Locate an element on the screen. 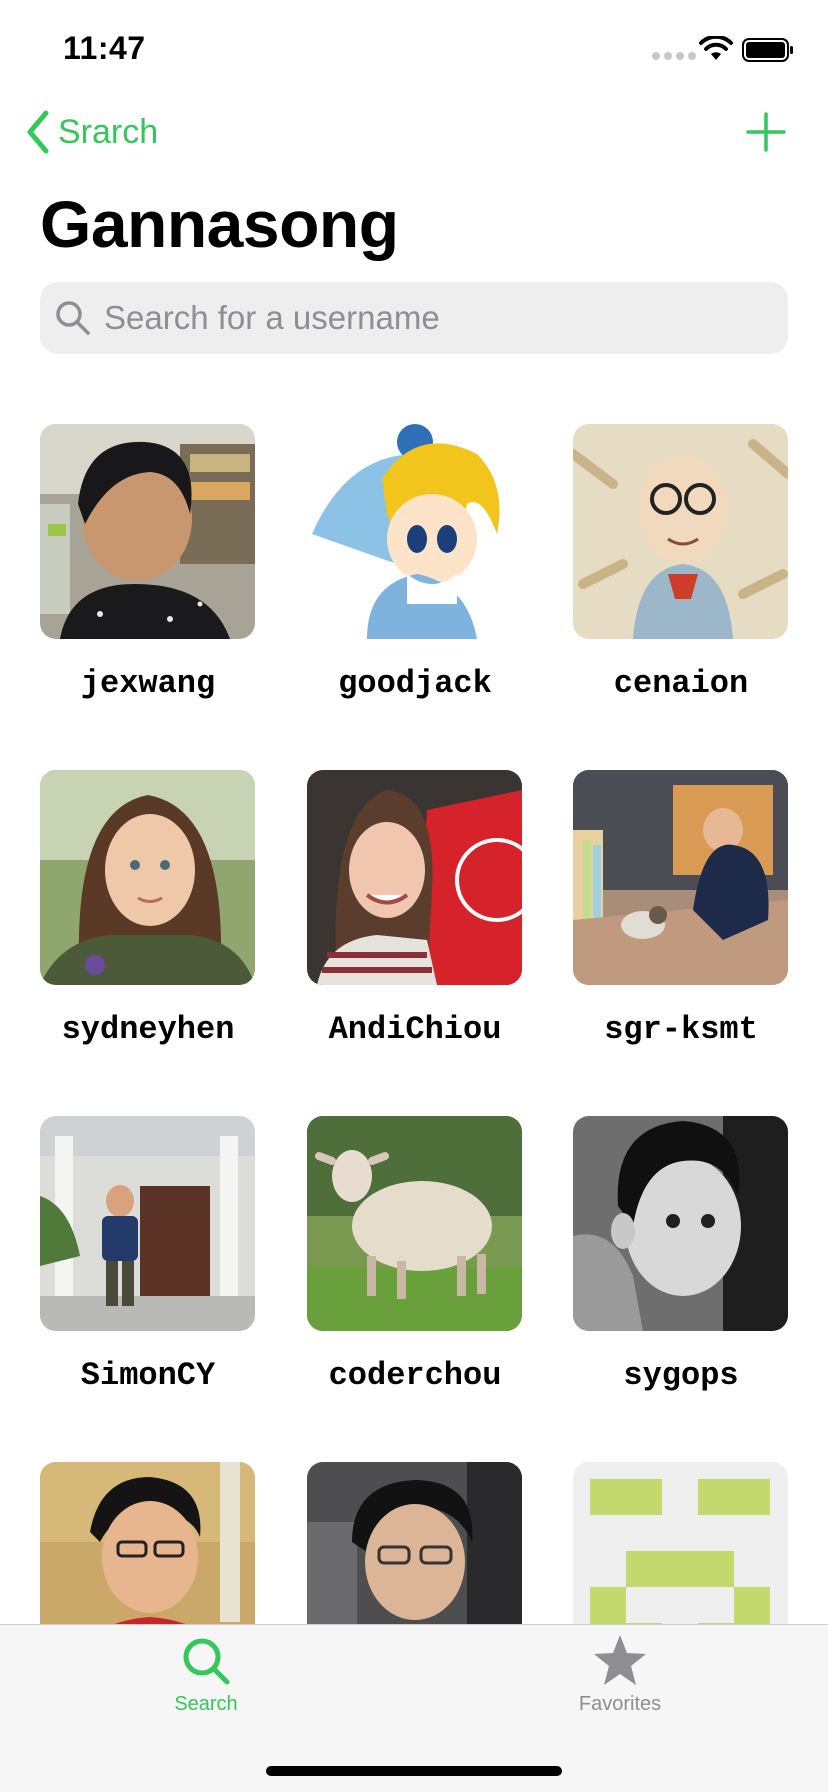  battery-icon is located at coordinates (767, 50).